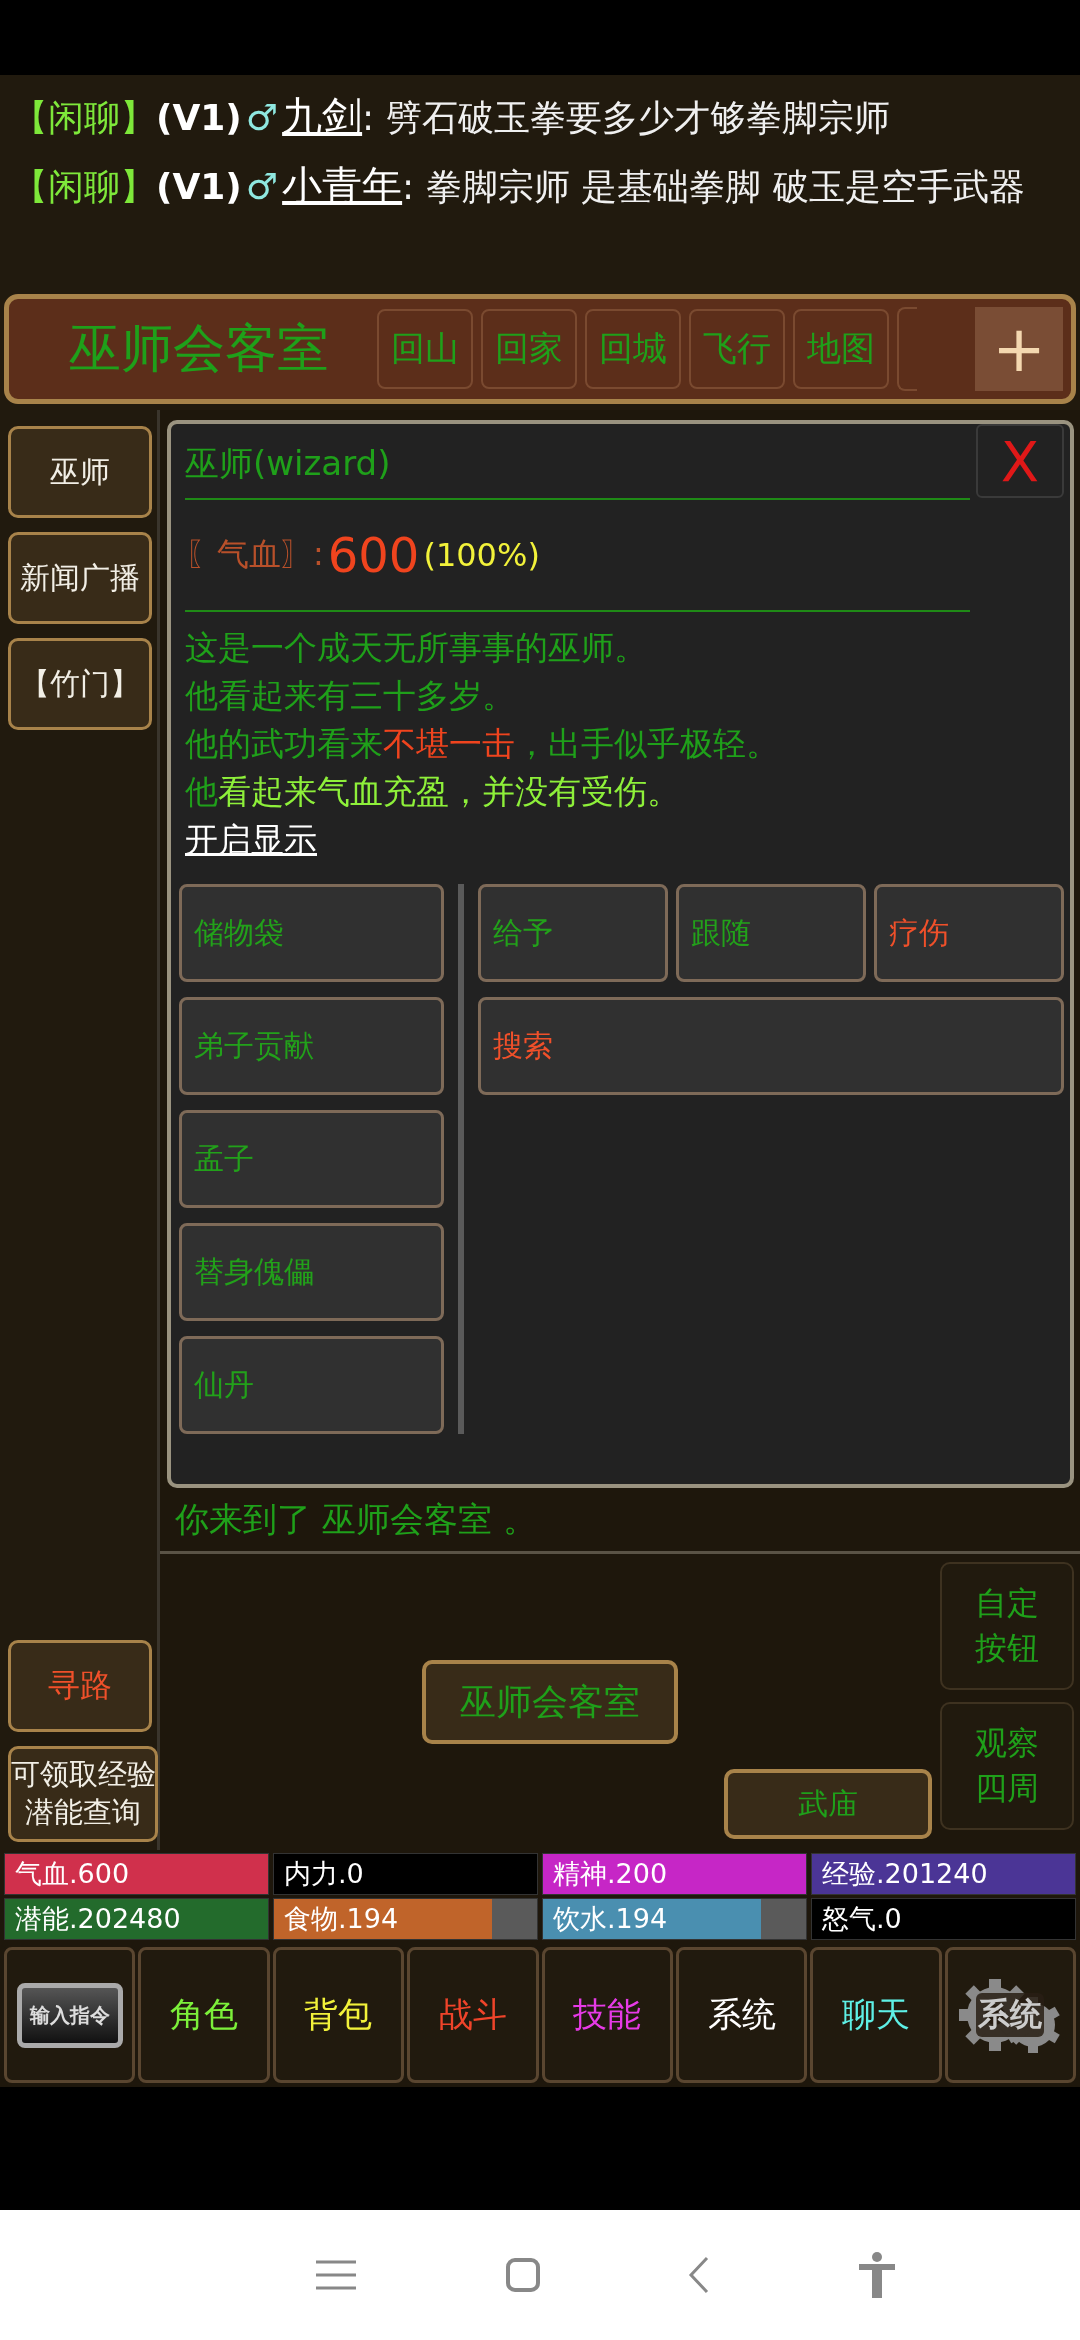 This screenshot has width=1080, height=2340. Describe the element at coordinates (737, 349) in the screenshot. I see `shortcut-button: 飞行` at that location.